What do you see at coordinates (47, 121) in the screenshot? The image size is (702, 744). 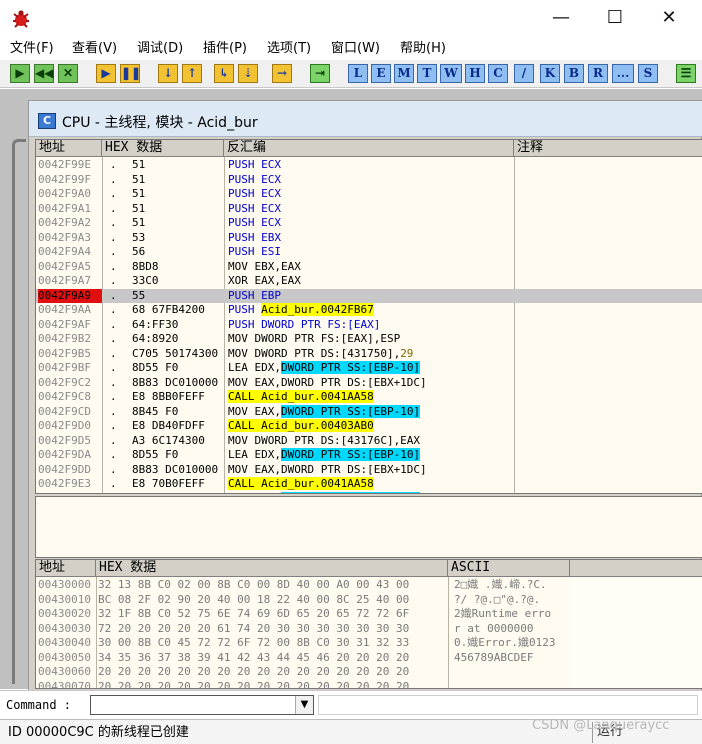 I see `cpu-window-icon: C` at bounding box center [47, 121].